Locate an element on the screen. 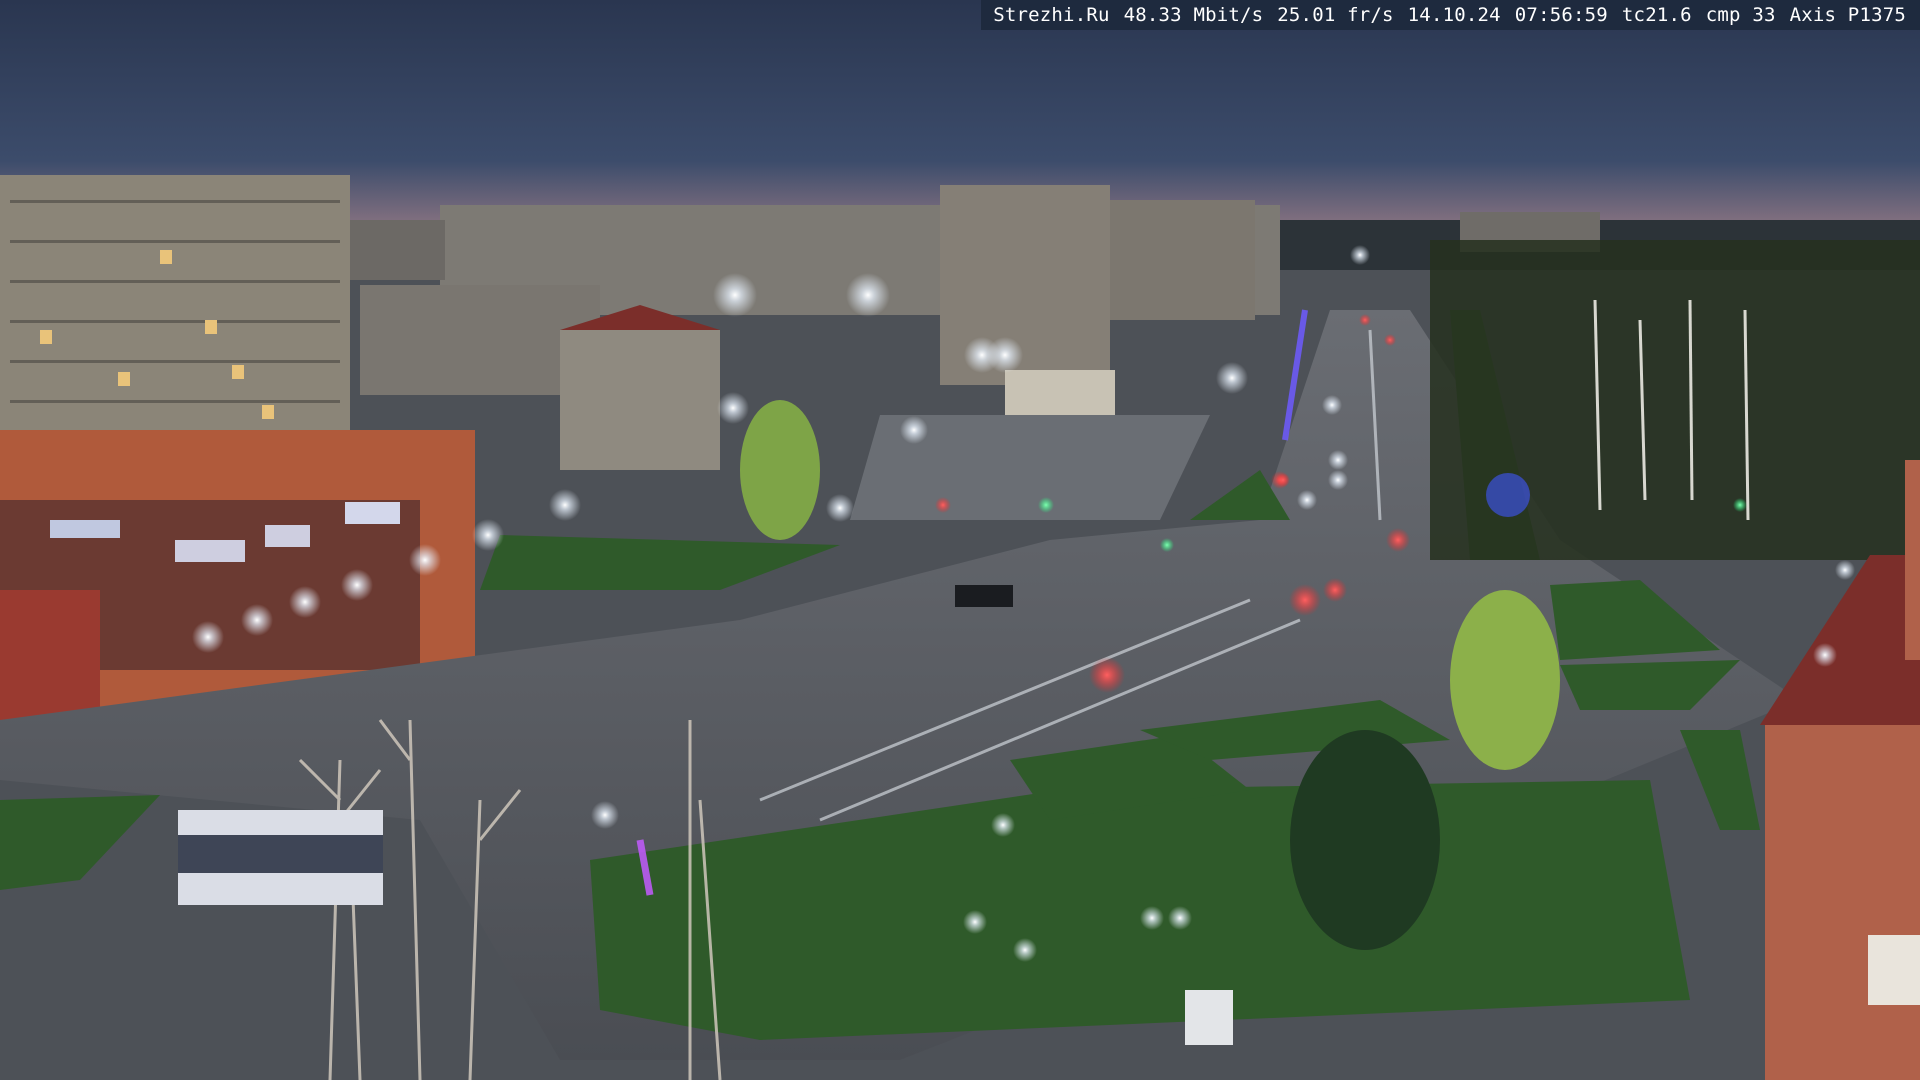  osd-cmp: cmp 33 is located at coordinates (1740, 15).